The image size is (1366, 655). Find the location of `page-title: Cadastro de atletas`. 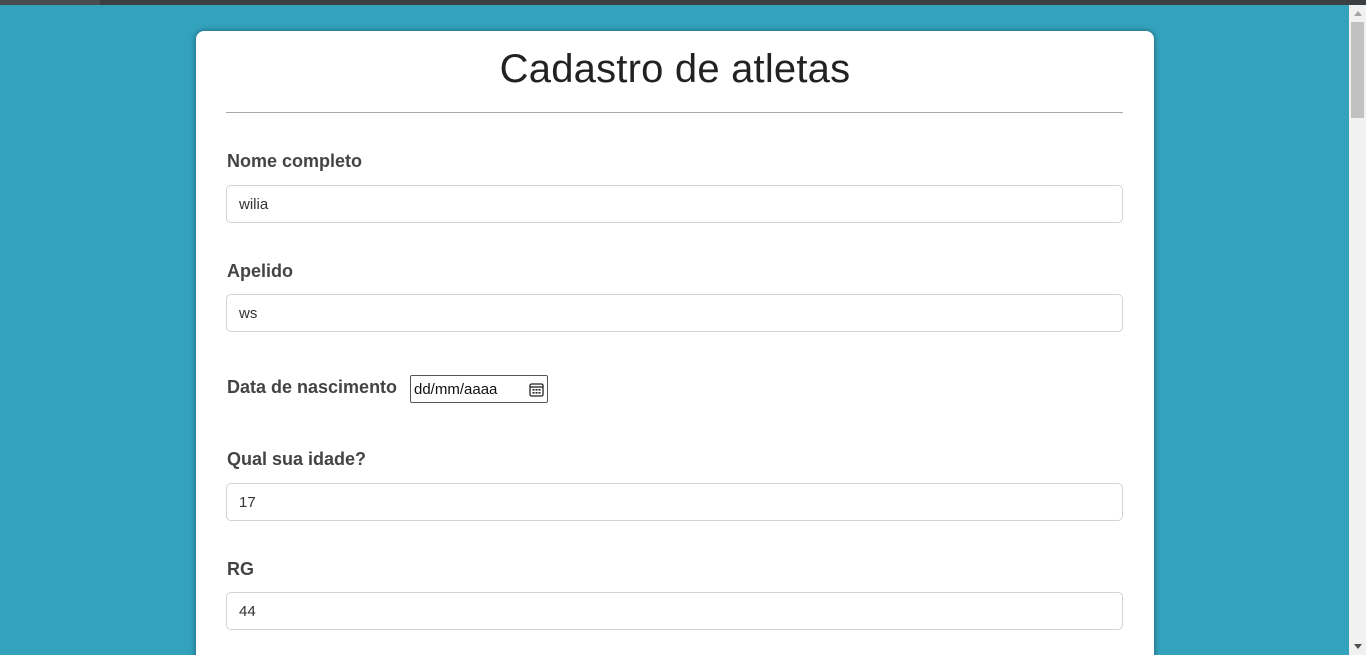

page-title: Cadastro de atletas is located at coordinates (675, 69).